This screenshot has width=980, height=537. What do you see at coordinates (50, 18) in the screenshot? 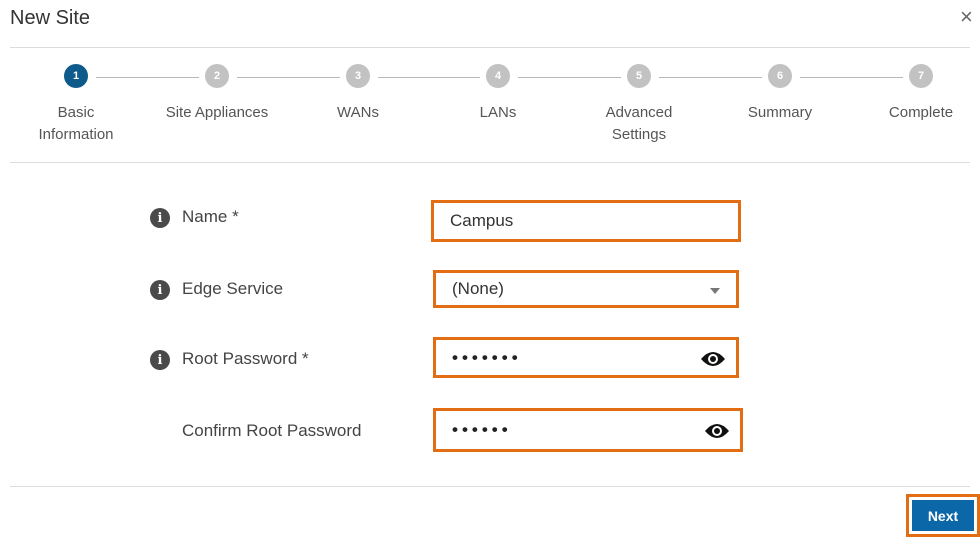
I see `dialog-title: New Site` at bounding box center [50, 18].